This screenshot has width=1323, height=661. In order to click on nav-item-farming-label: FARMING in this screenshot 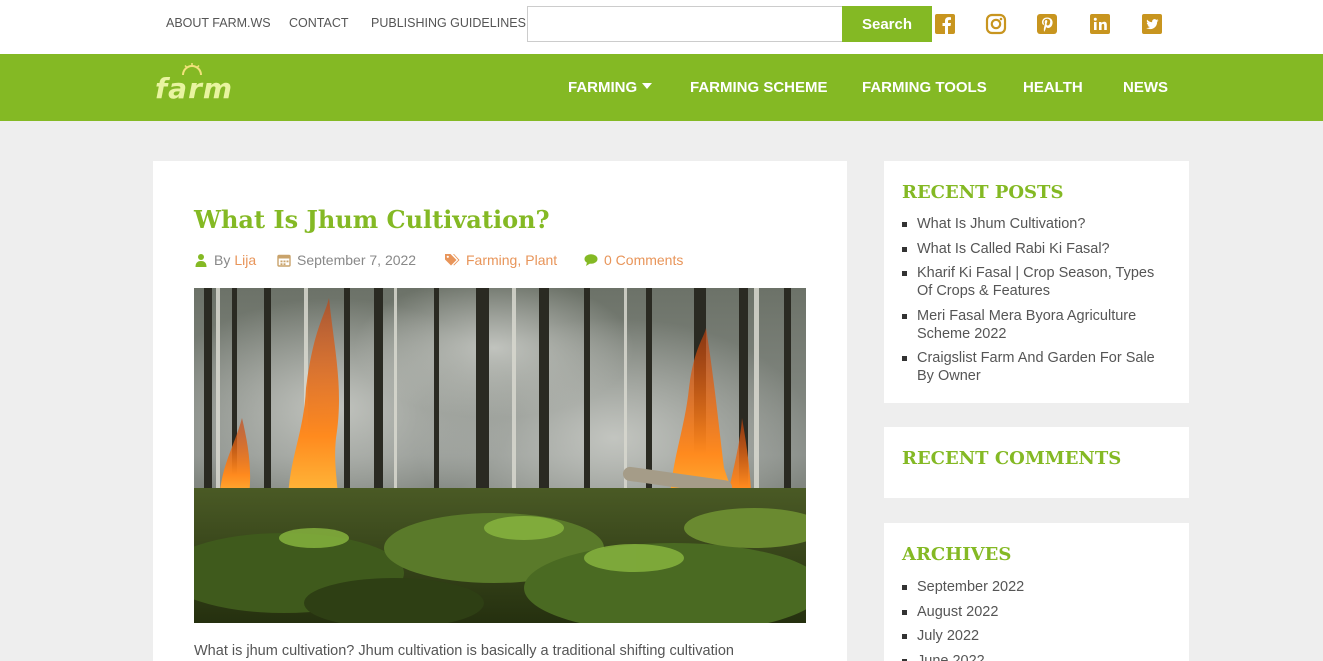, I will do `click(603, 87)`.